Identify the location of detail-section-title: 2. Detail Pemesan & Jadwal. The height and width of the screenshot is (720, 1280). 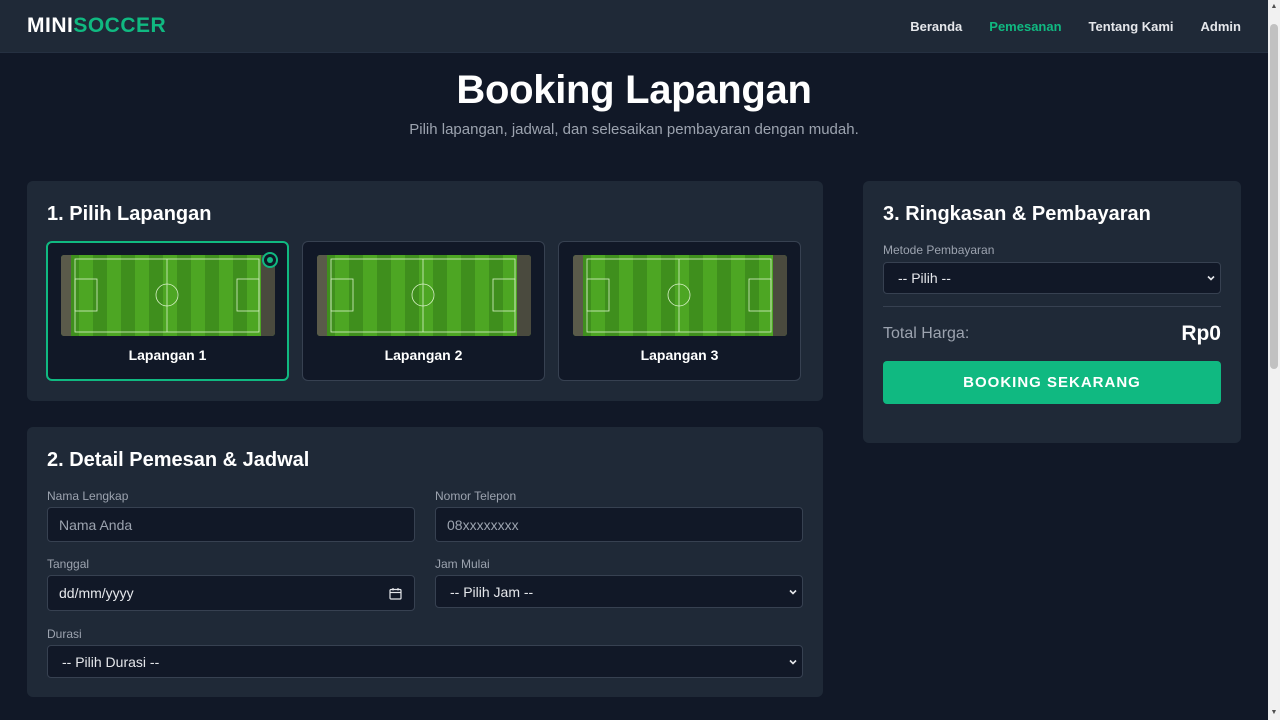
(178, 460).